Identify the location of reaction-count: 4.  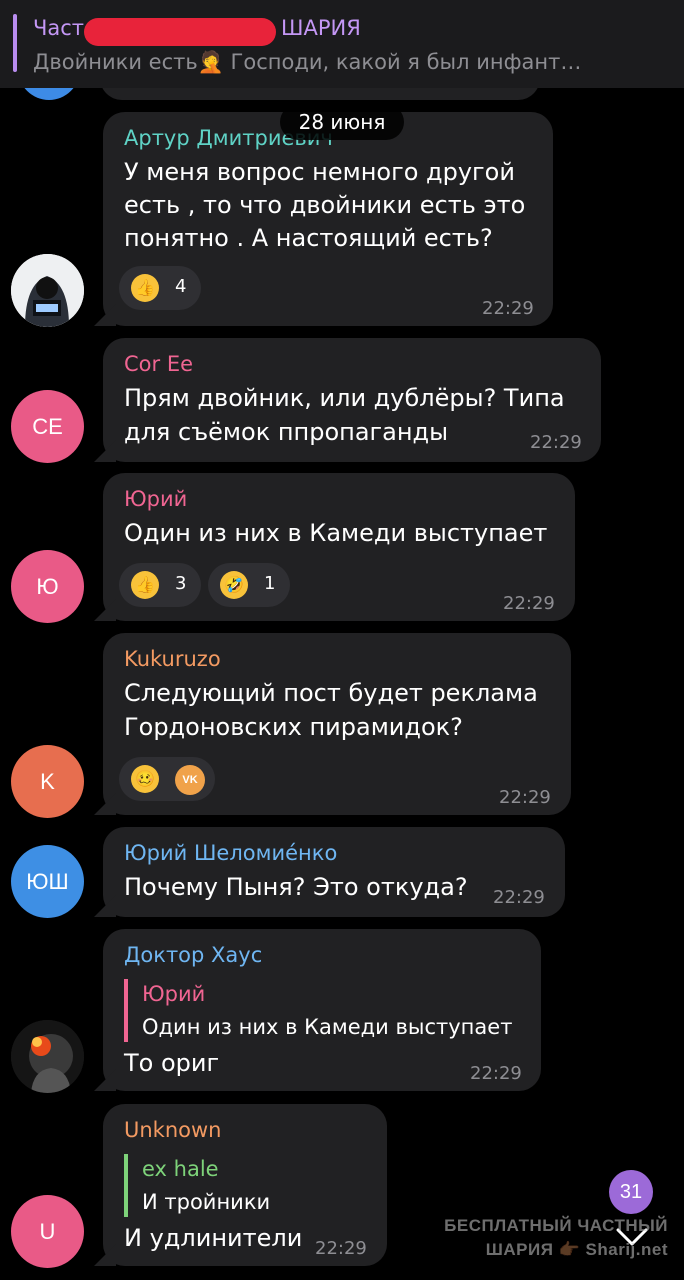
(181, 286).